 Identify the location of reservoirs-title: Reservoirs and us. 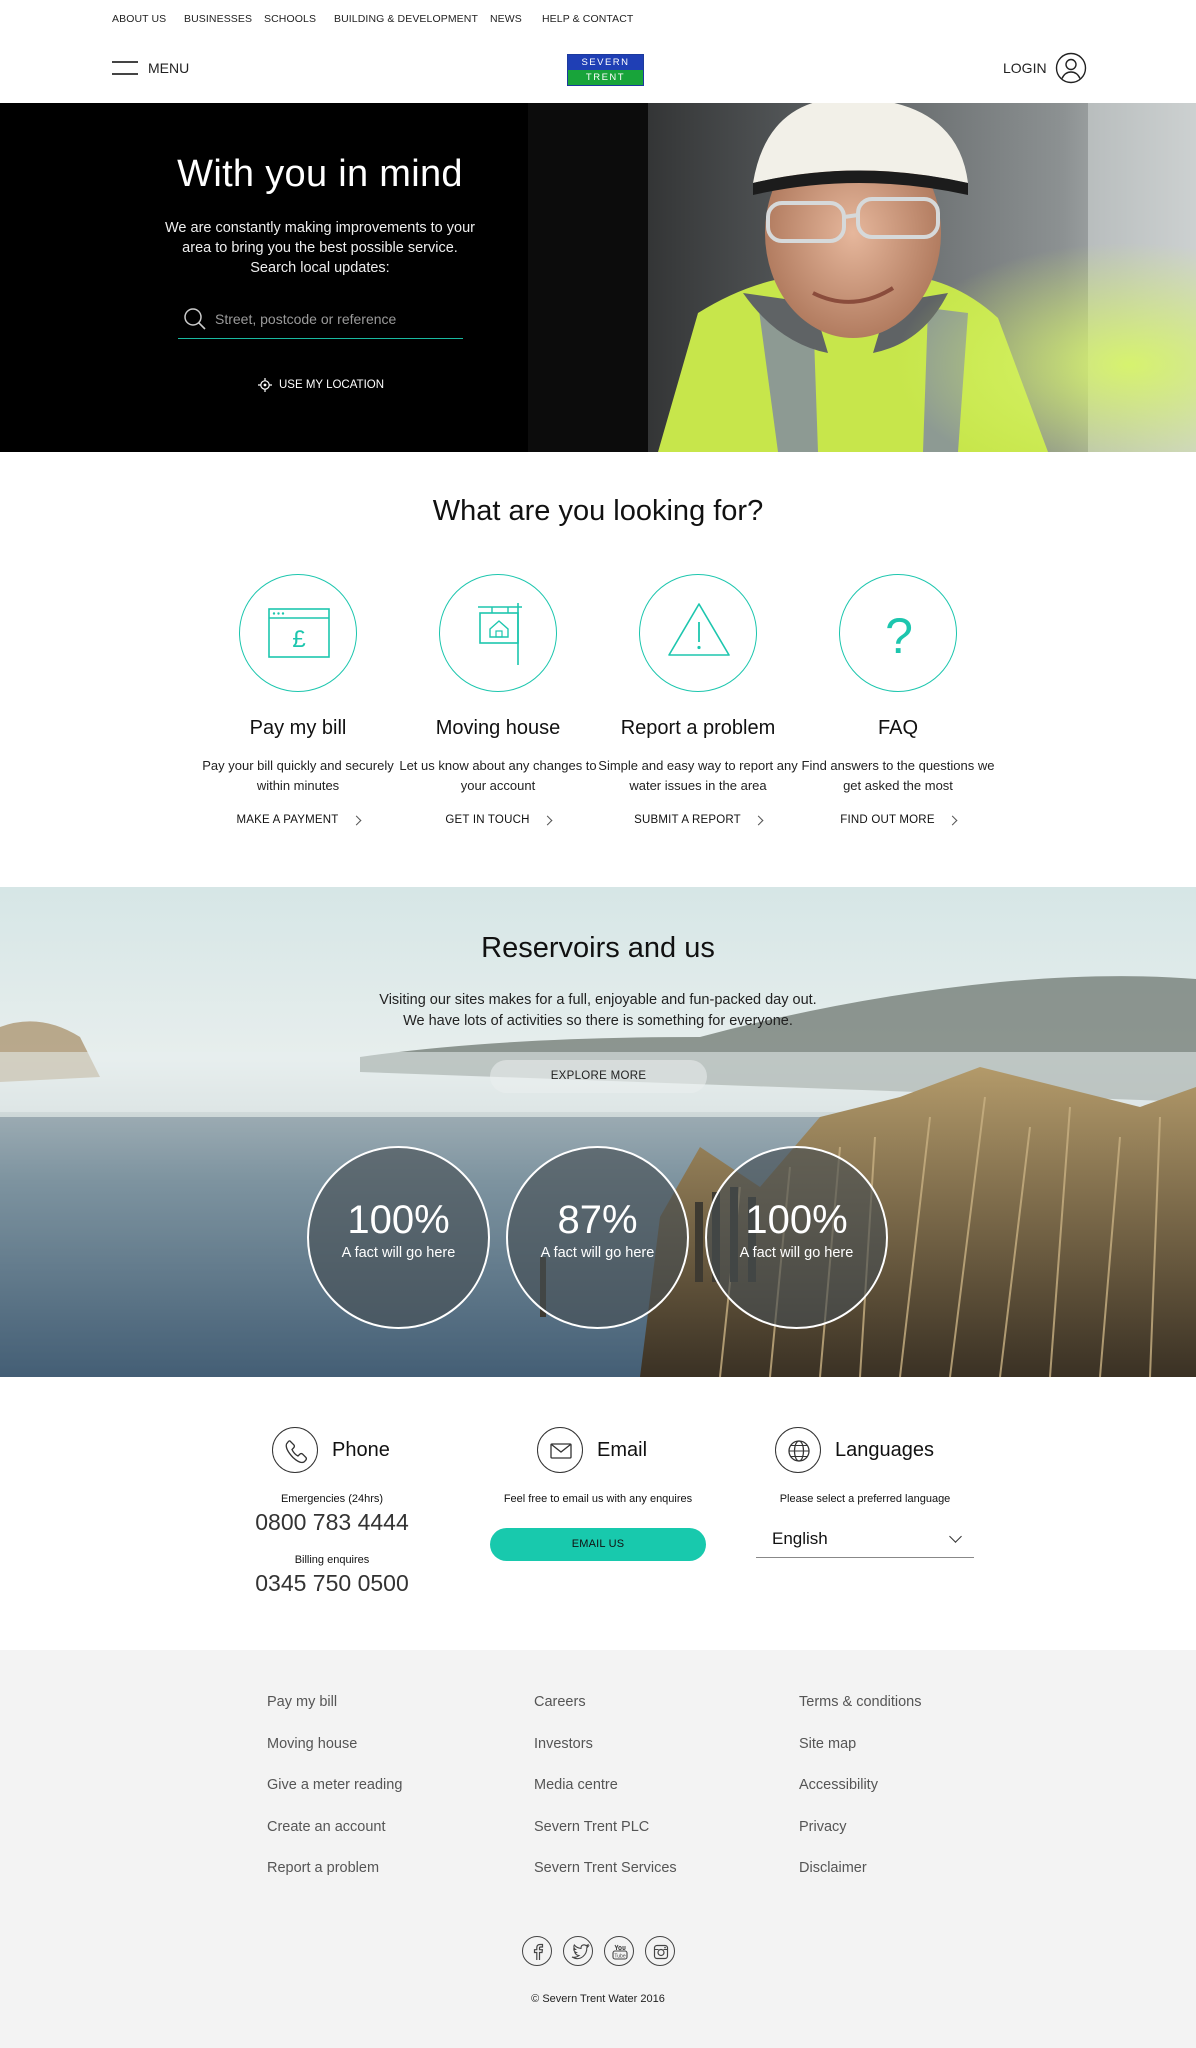
(598, 948).